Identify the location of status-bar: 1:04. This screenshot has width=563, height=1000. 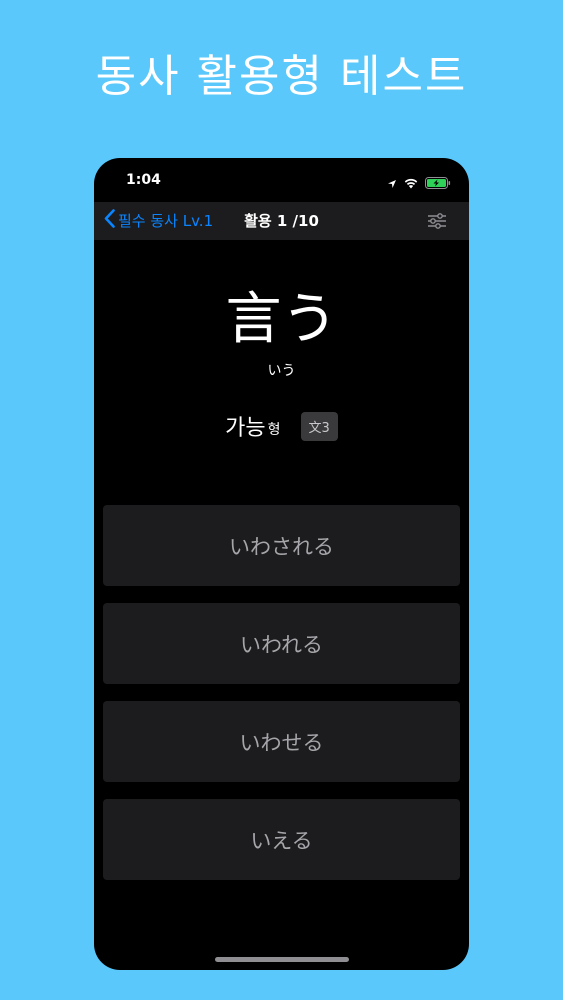
(281, 180).